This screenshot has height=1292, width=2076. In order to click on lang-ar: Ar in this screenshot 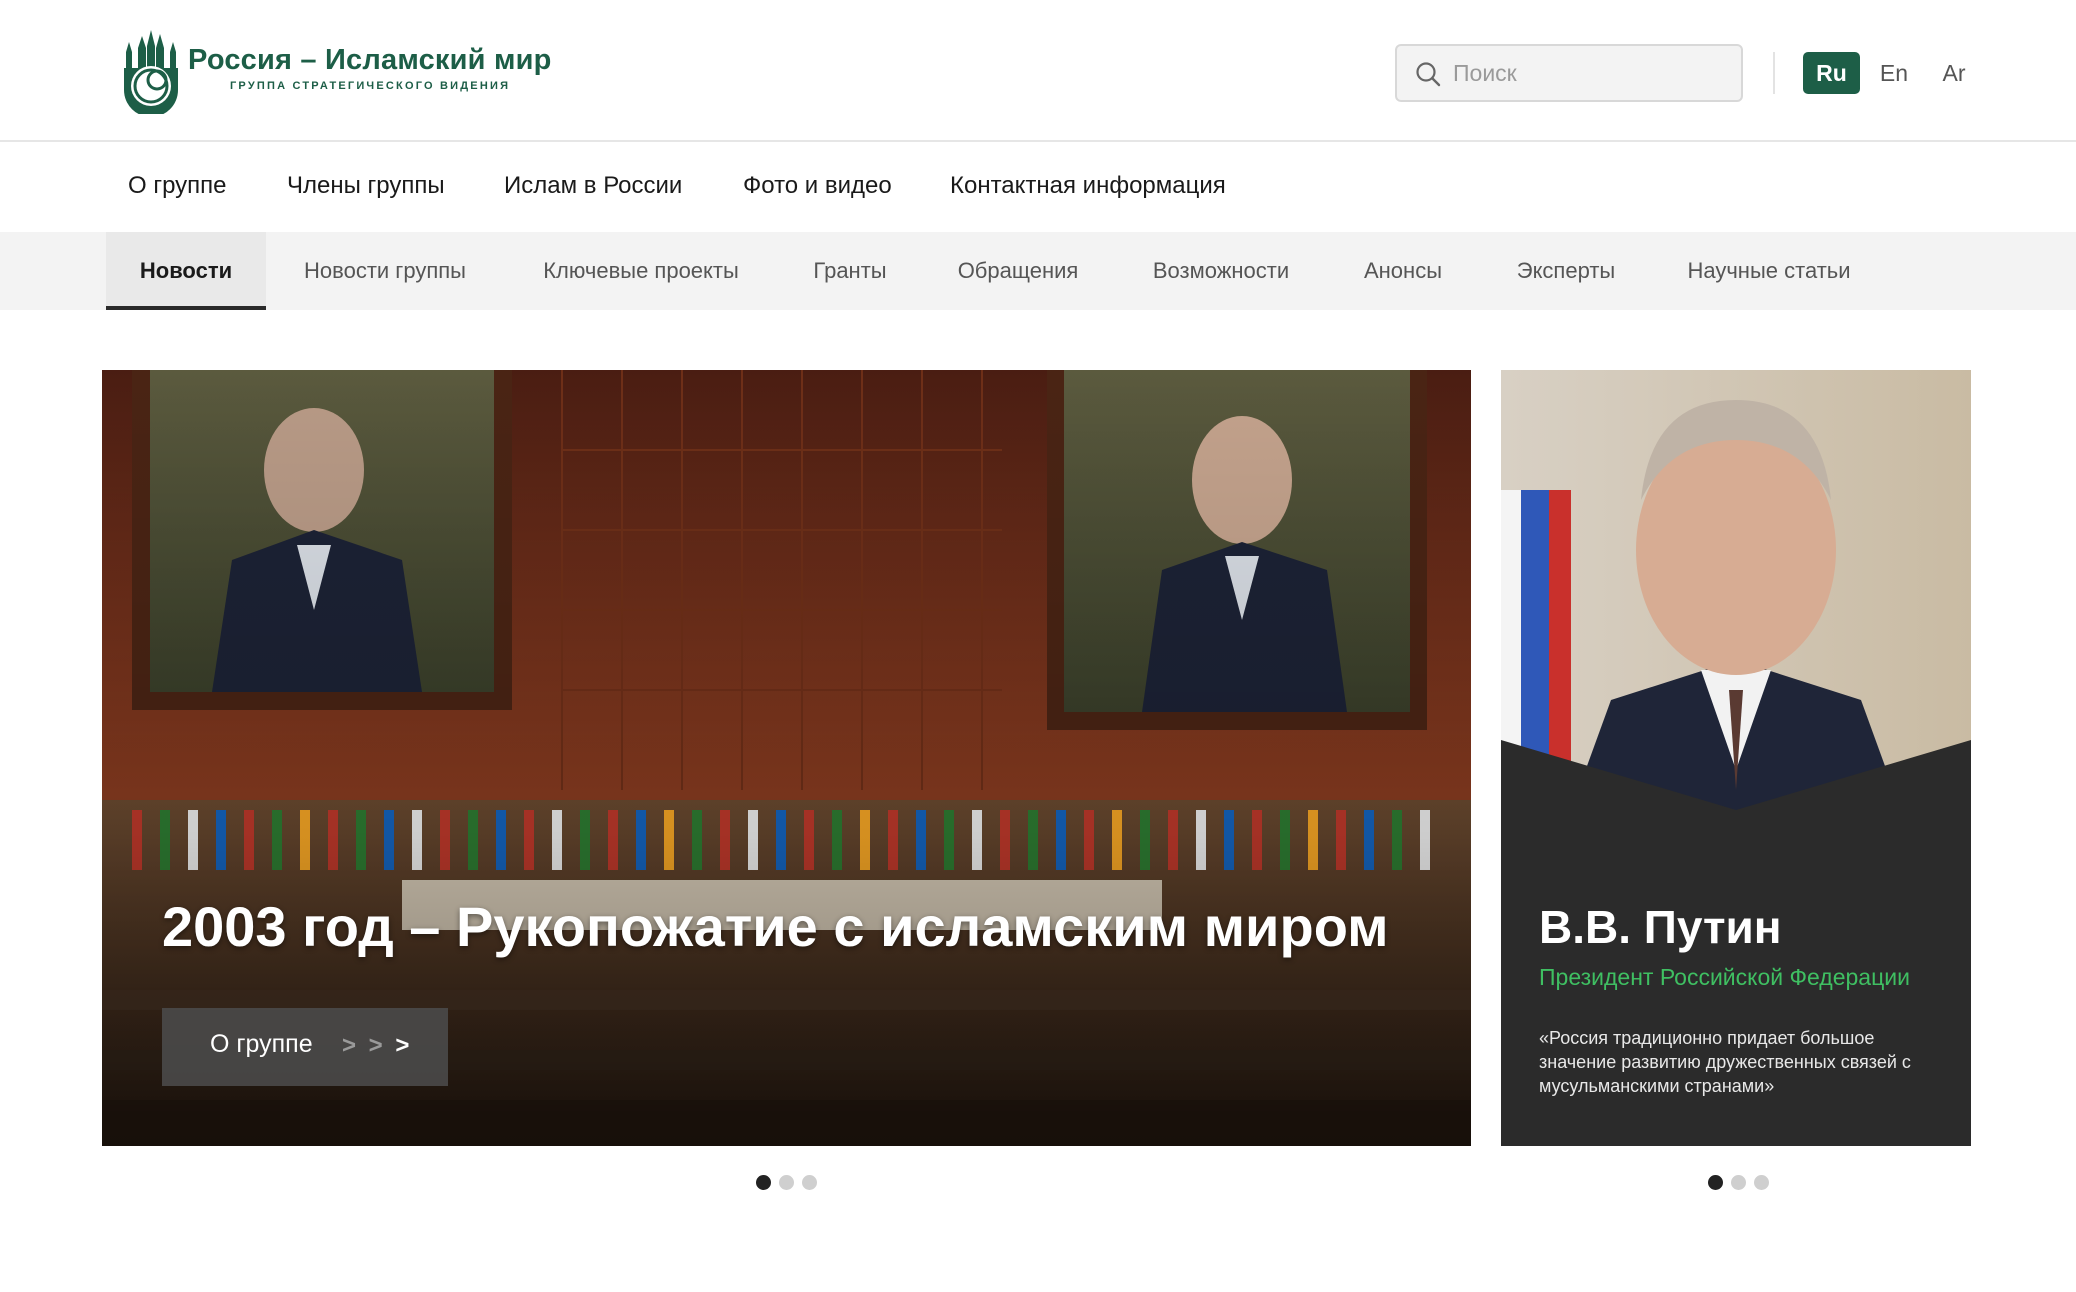, I will do `click(1954, 73)`.